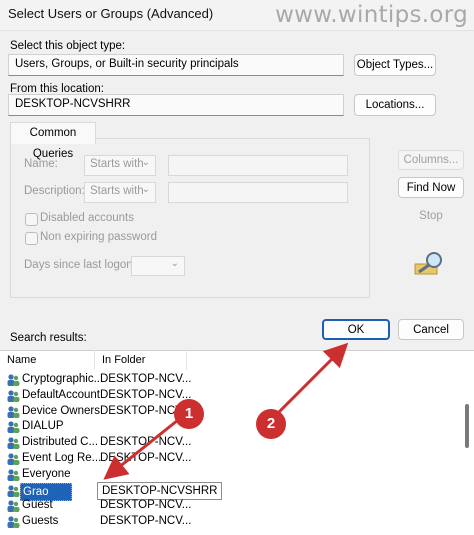 The image size is (474, 535). Describe the element at coordinates (31, 238) in the screenshot. I see `non-expiring-password-checkbox` at that location.